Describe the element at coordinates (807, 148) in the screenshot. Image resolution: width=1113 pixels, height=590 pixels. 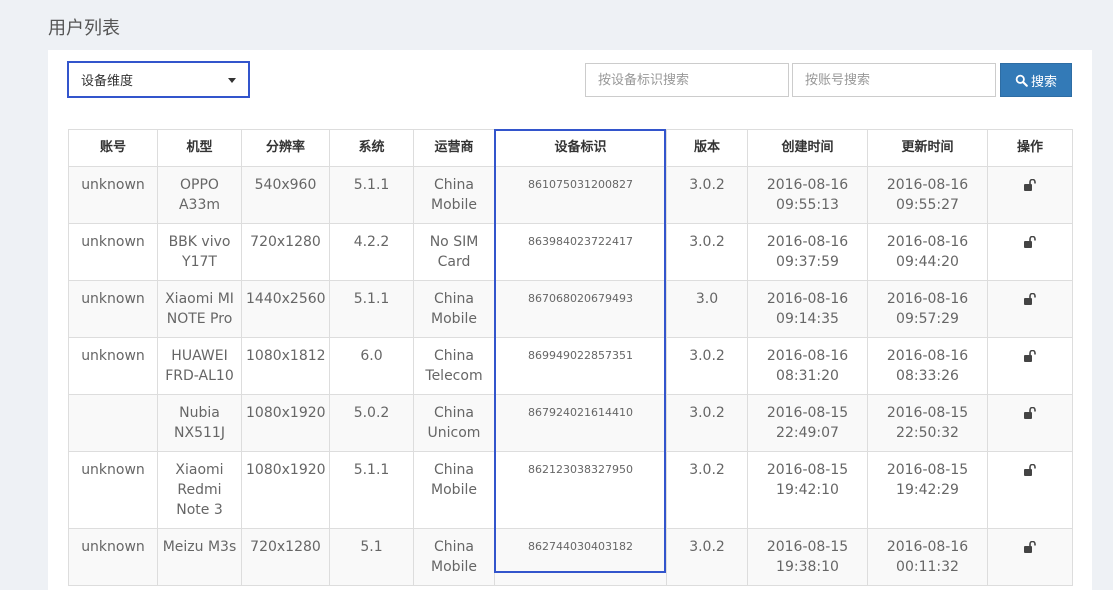
I see `column-header-created: 创建时间` at that location.